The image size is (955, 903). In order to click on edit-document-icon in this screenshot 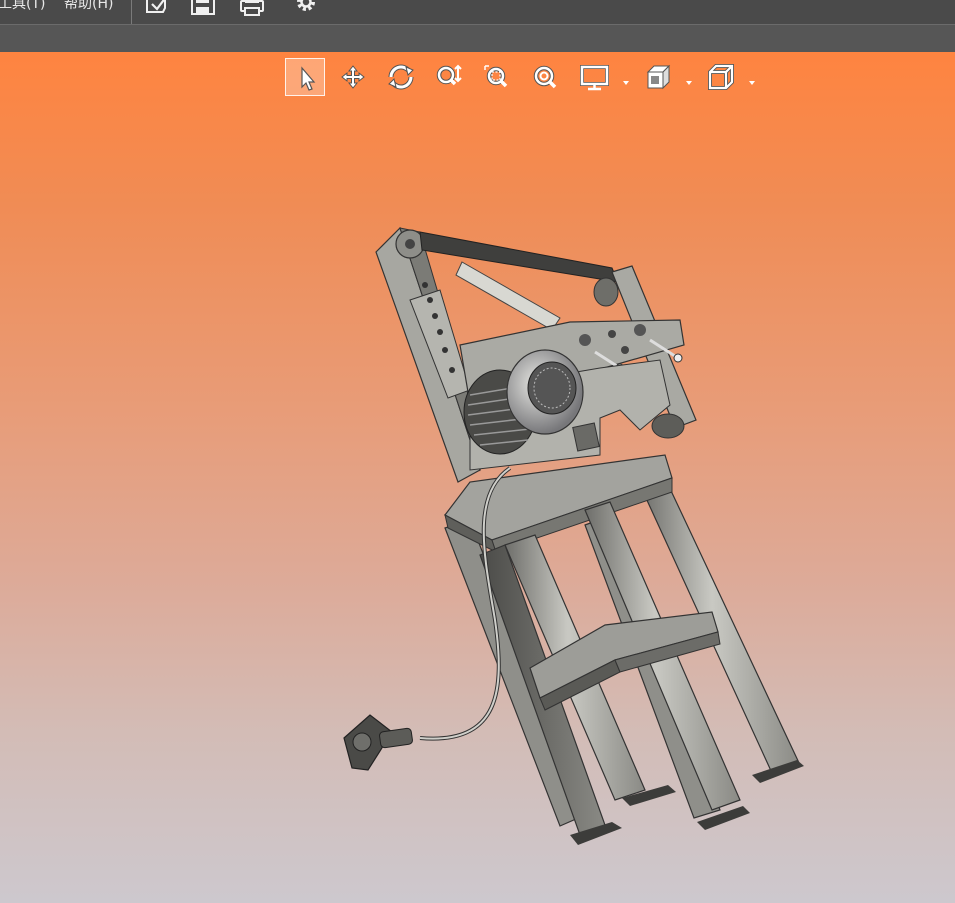, I will do `click(157, 8)`.